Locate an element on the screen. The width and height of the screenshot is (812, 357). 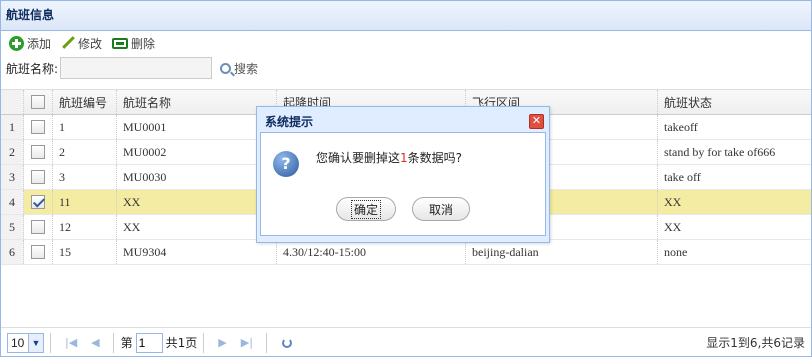
close-icon: ✕ is located at coordinates (536, 121).